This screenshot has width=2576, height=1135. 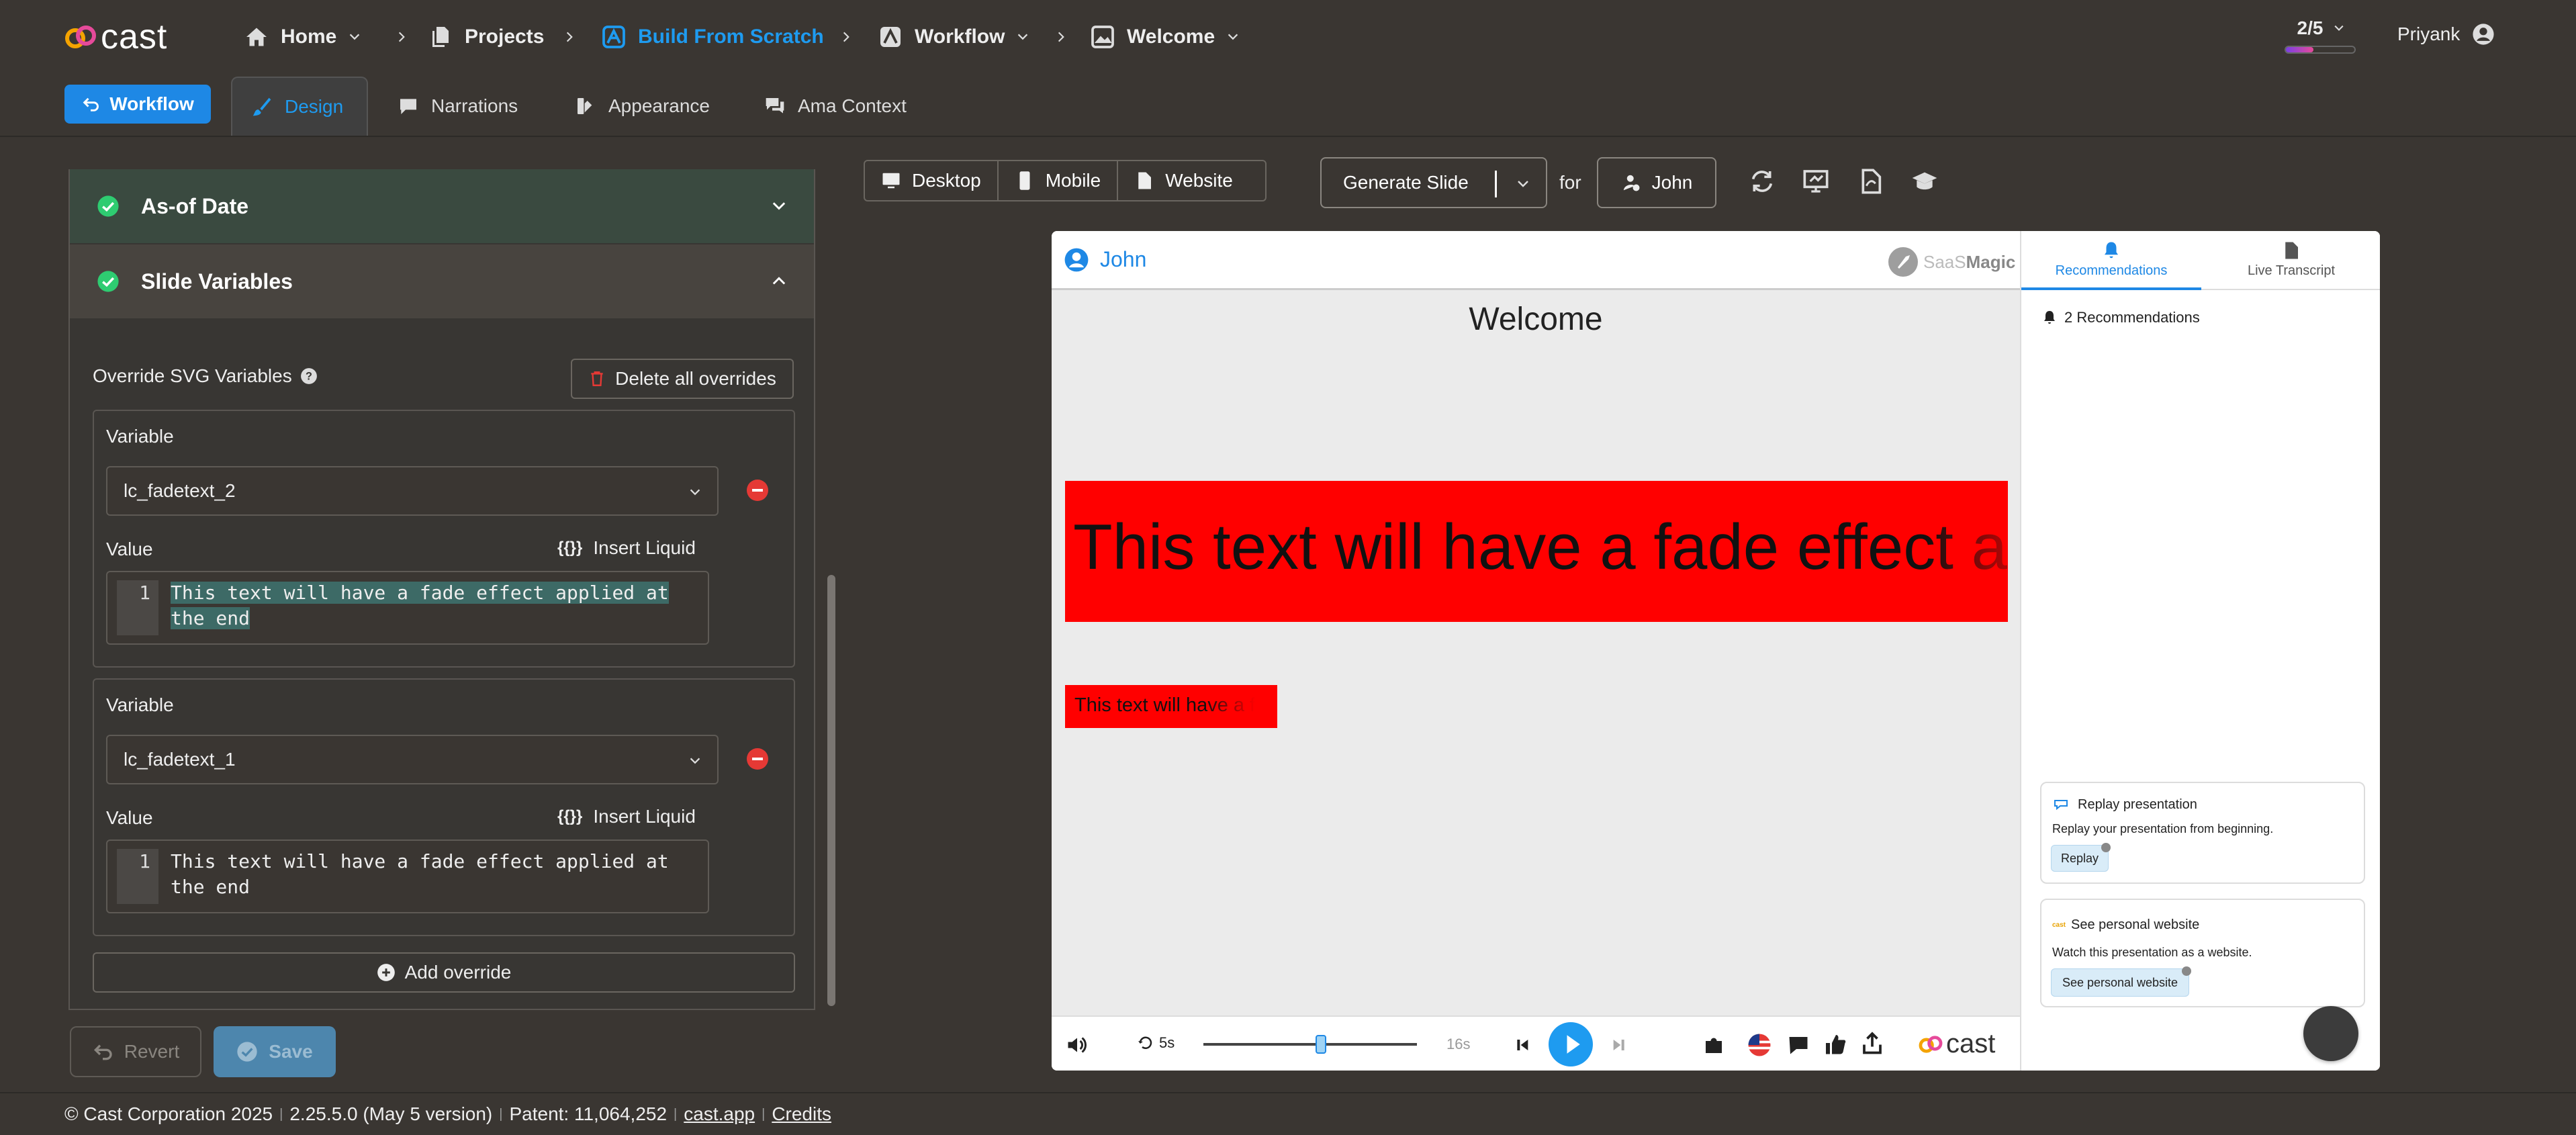 I want to click on tab-appearance: Appearance, so click(x=642, y=106).